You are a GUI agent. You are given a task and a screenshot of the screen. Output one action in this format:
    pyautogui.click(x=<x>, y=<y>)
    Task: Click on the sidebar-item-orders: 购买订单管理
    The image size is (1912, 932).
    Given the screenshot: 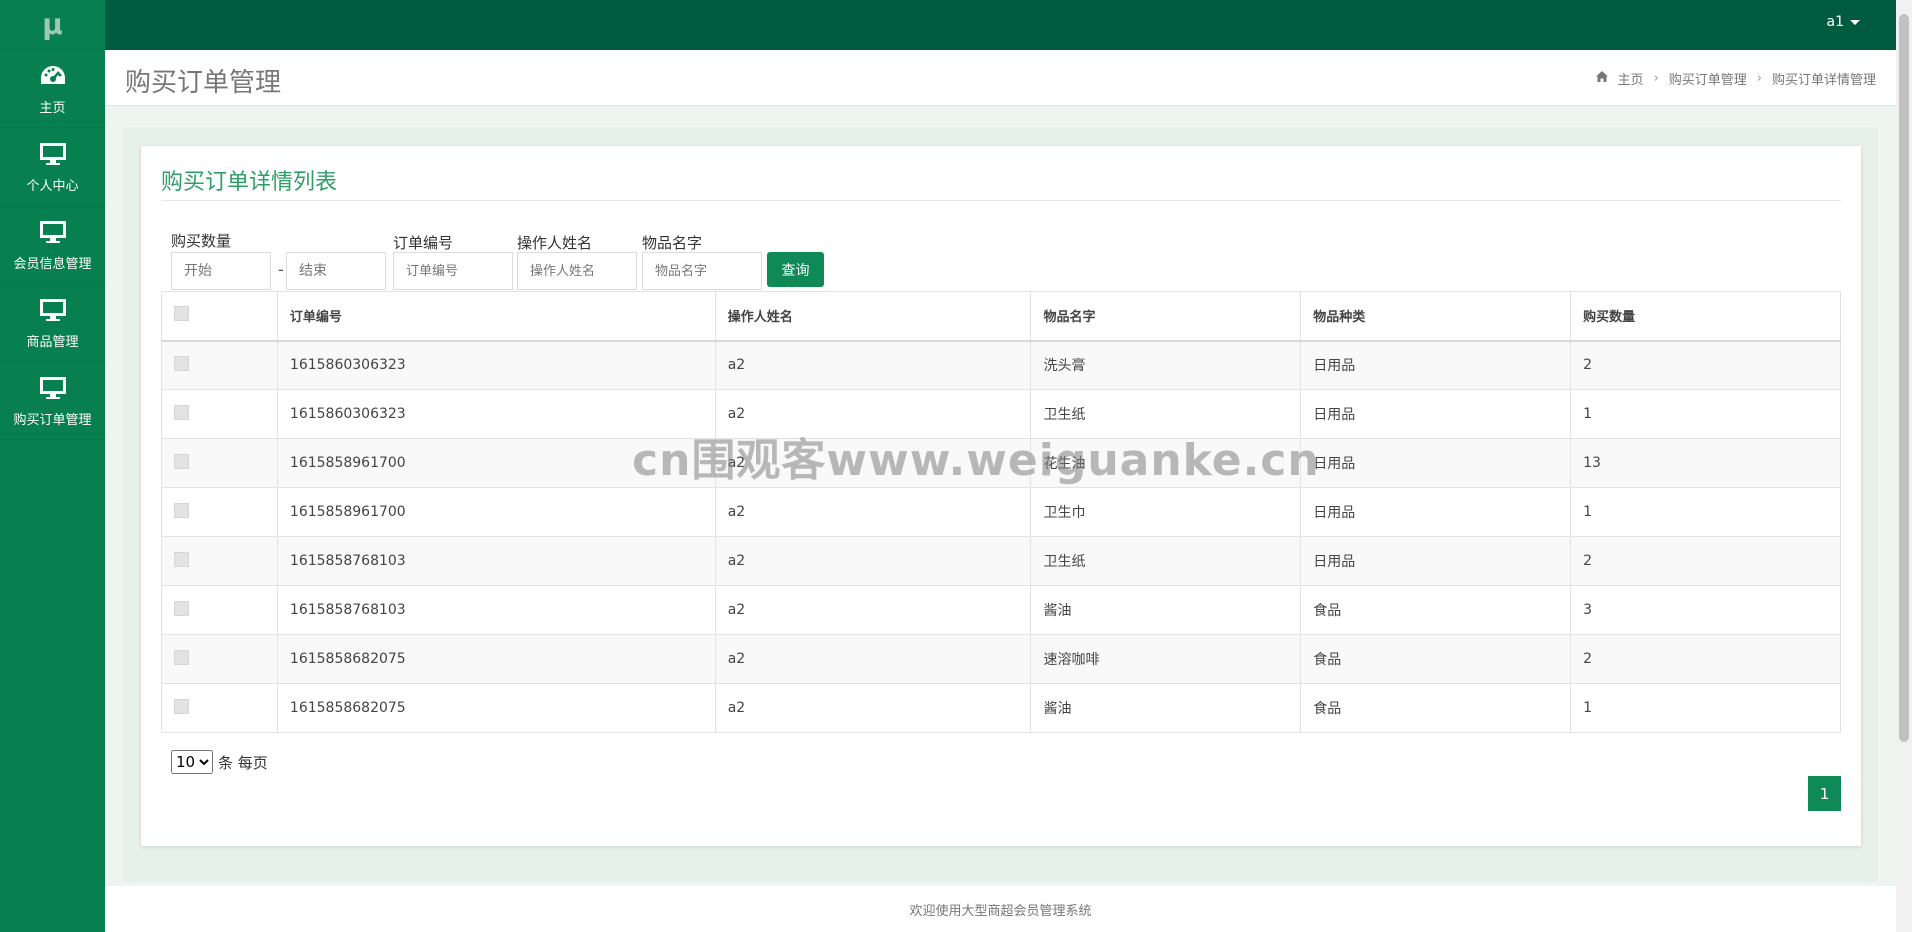 What is the action you would take?
    pyautogui.click(x=52, y=401)
    